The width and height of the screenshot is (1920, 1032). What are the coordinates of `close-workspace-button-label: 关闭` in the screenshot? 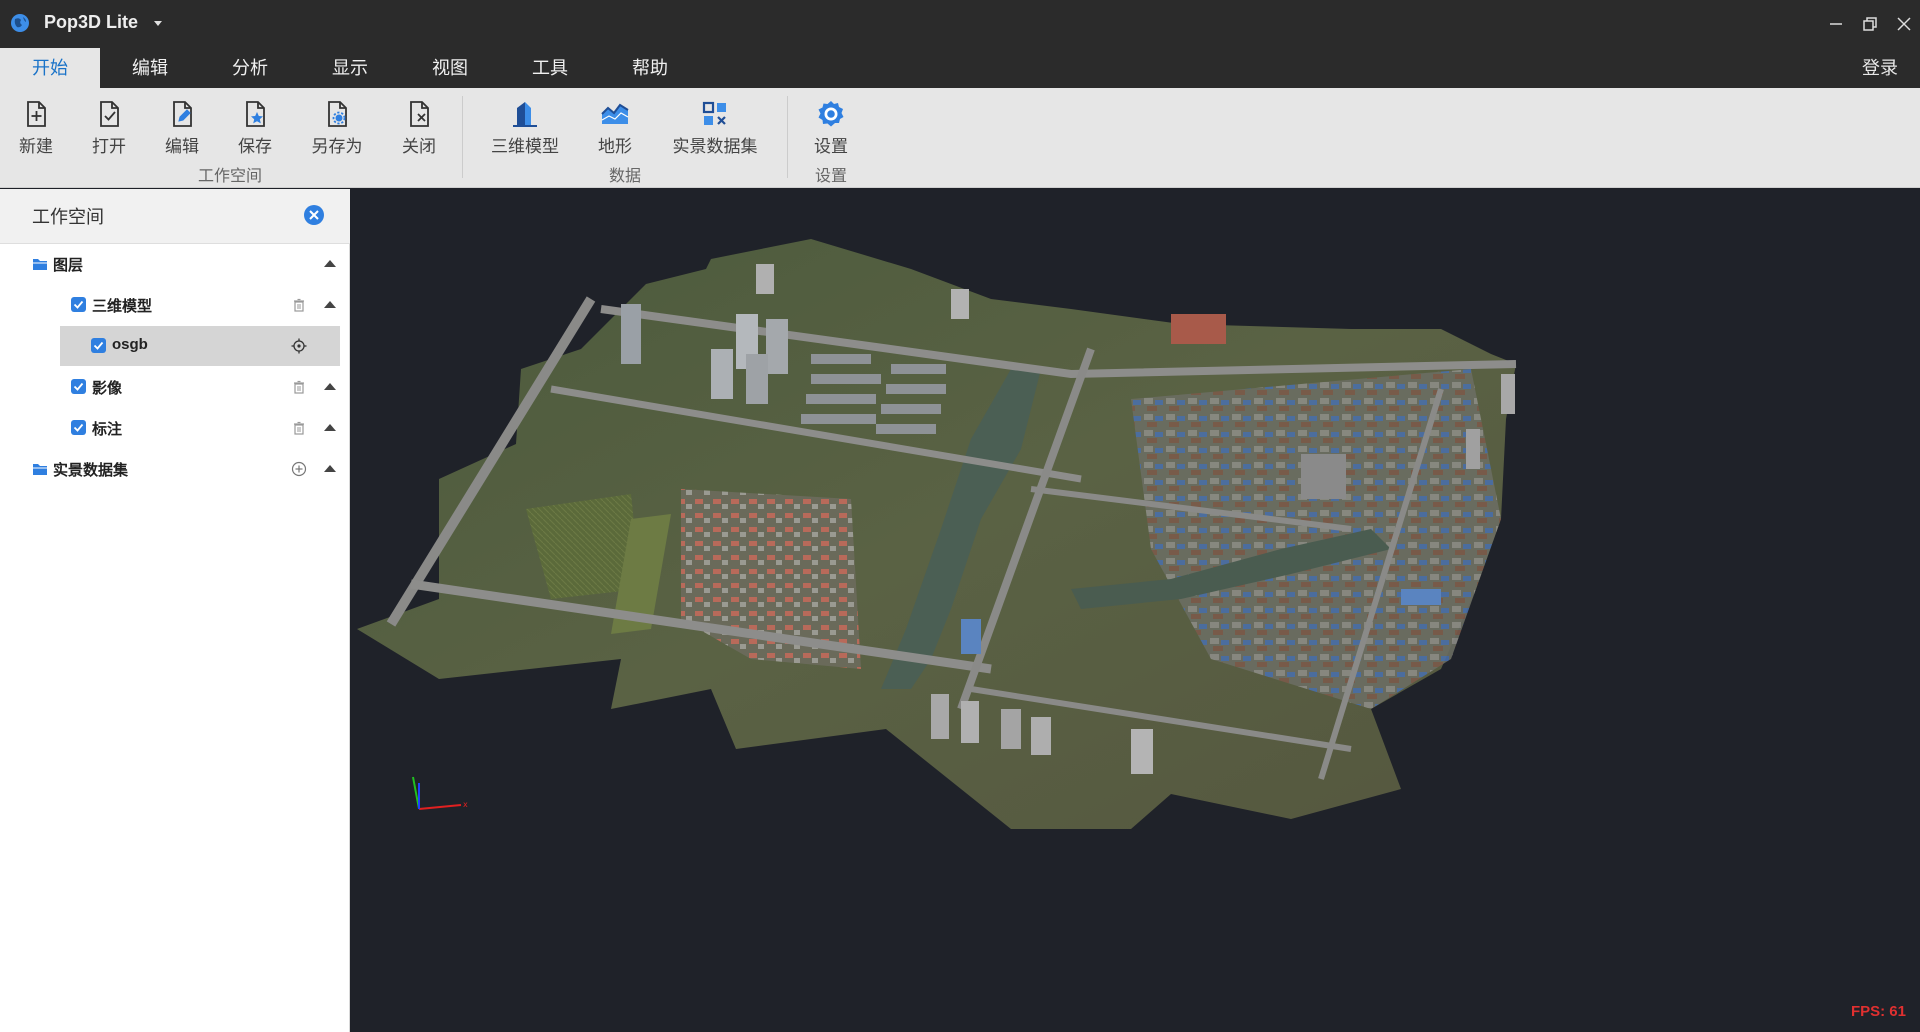 It's located at (419, 147).